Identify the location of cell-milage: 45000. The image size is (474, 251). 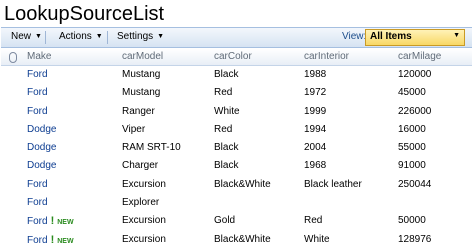
(412, 93).